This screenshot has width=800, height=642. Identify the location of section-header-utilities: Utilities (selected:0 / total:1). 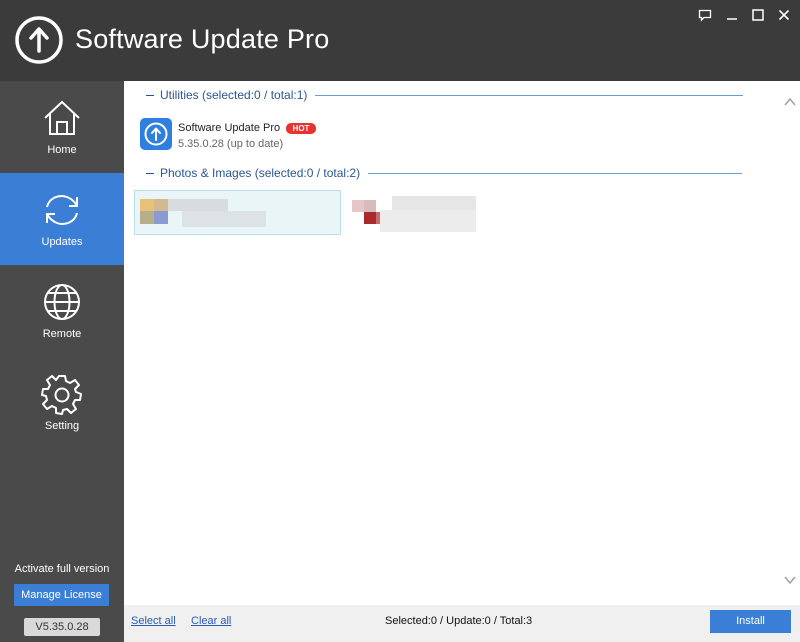
(445, 95).